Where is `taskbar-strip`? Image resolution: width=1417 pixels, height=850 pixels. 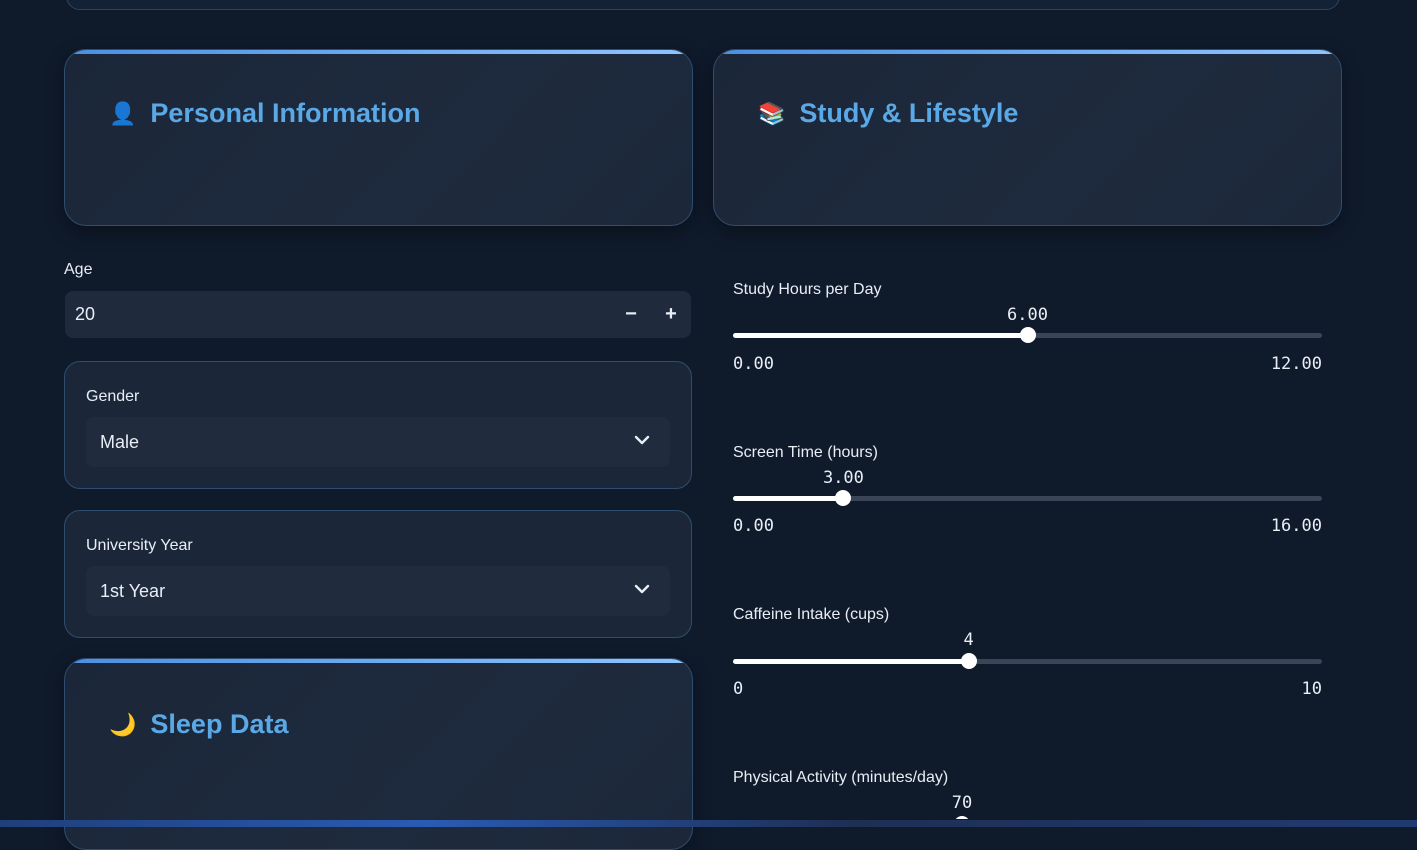 taskbar-strip is located at coordinates (708, 823).